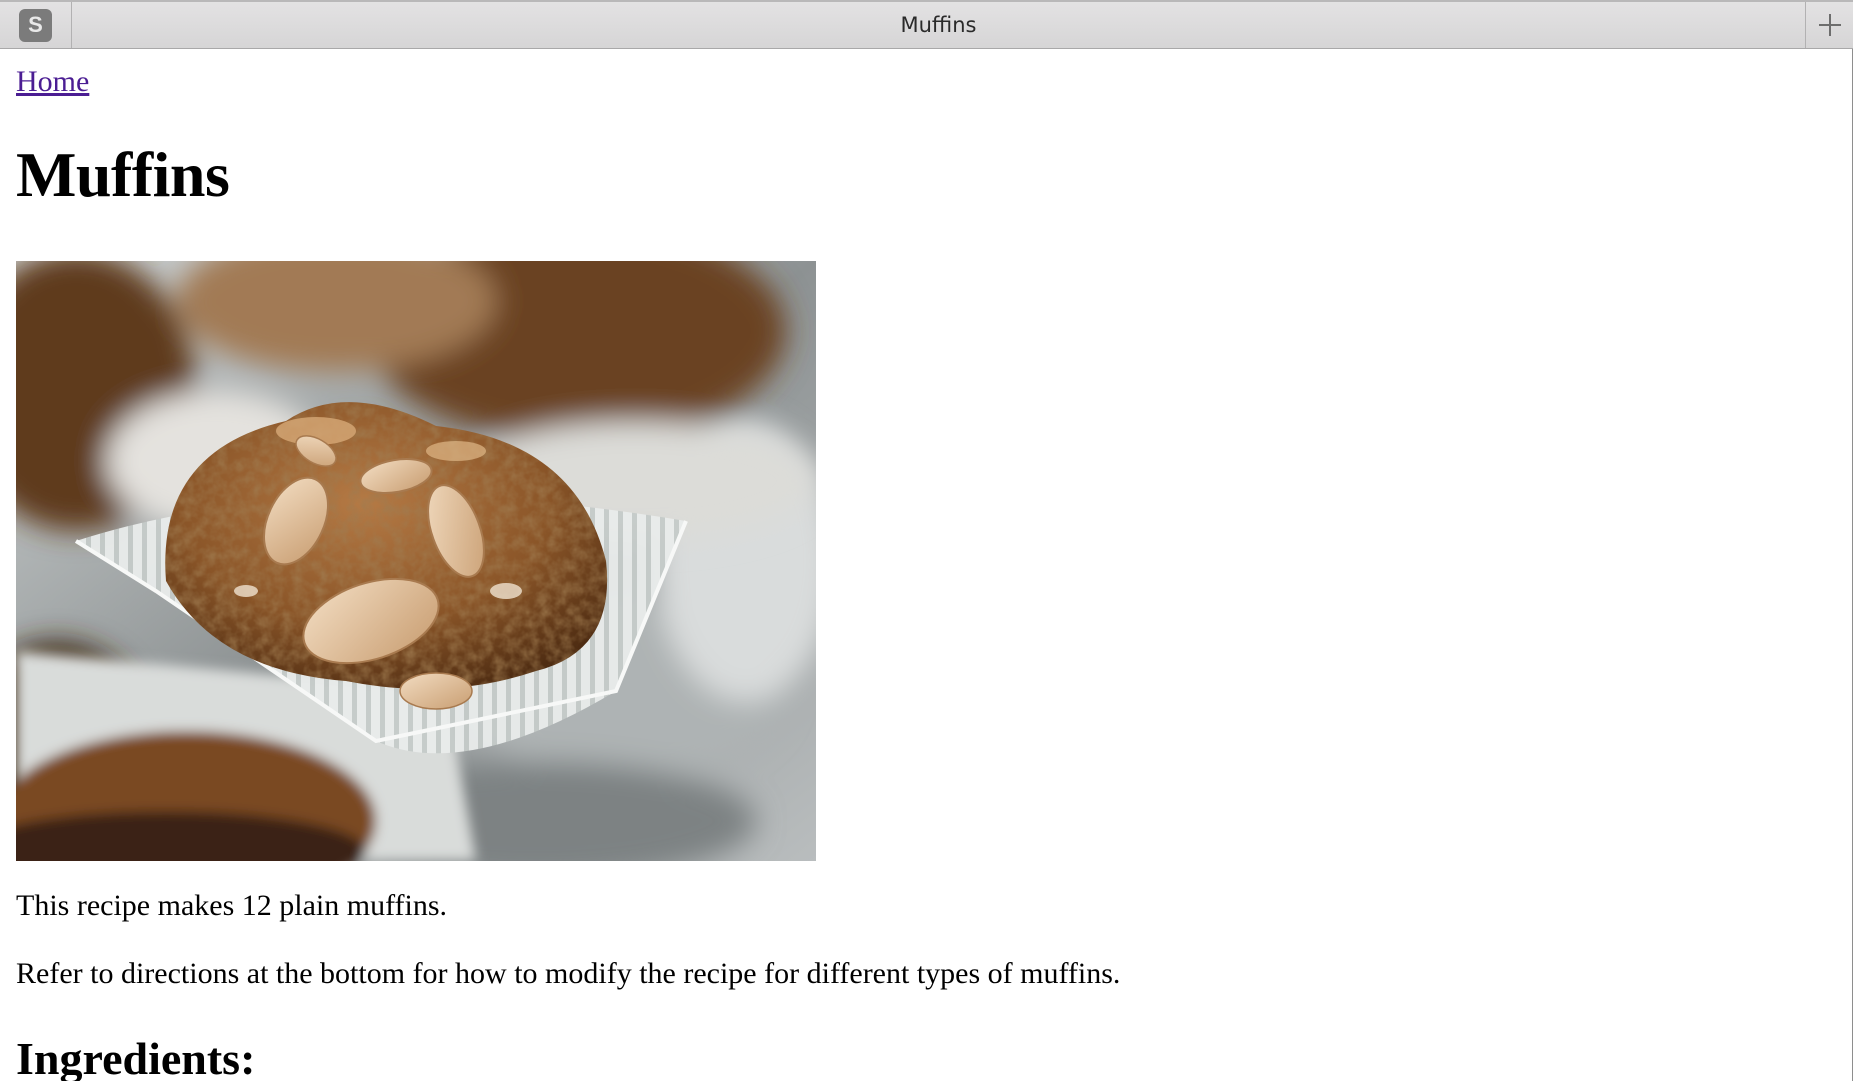  I want to click on home-link: Home, so click(52, 82).